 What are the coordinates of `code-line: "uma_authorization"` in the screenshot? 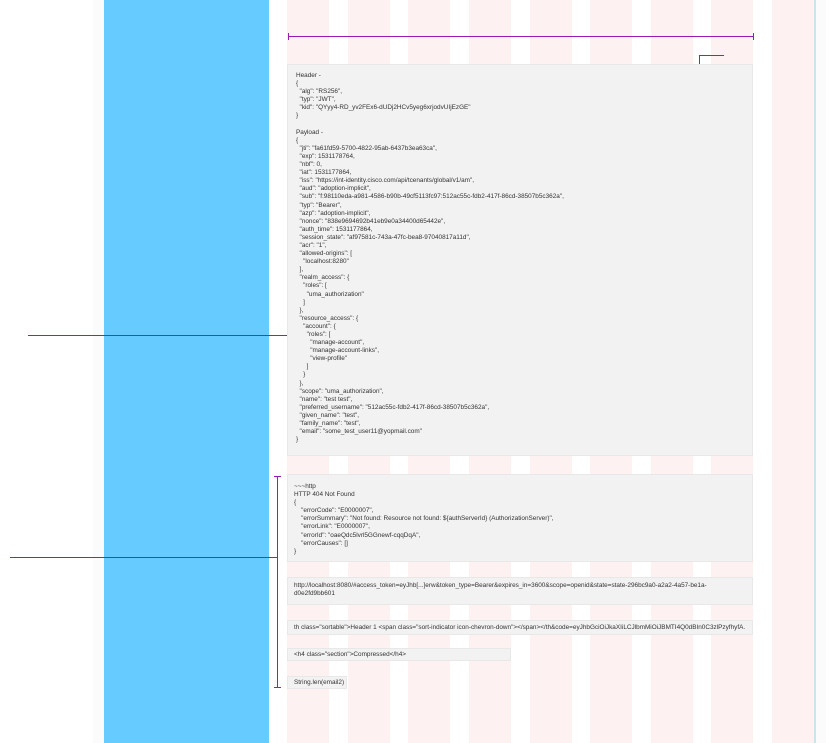 It's located at (330, 294).